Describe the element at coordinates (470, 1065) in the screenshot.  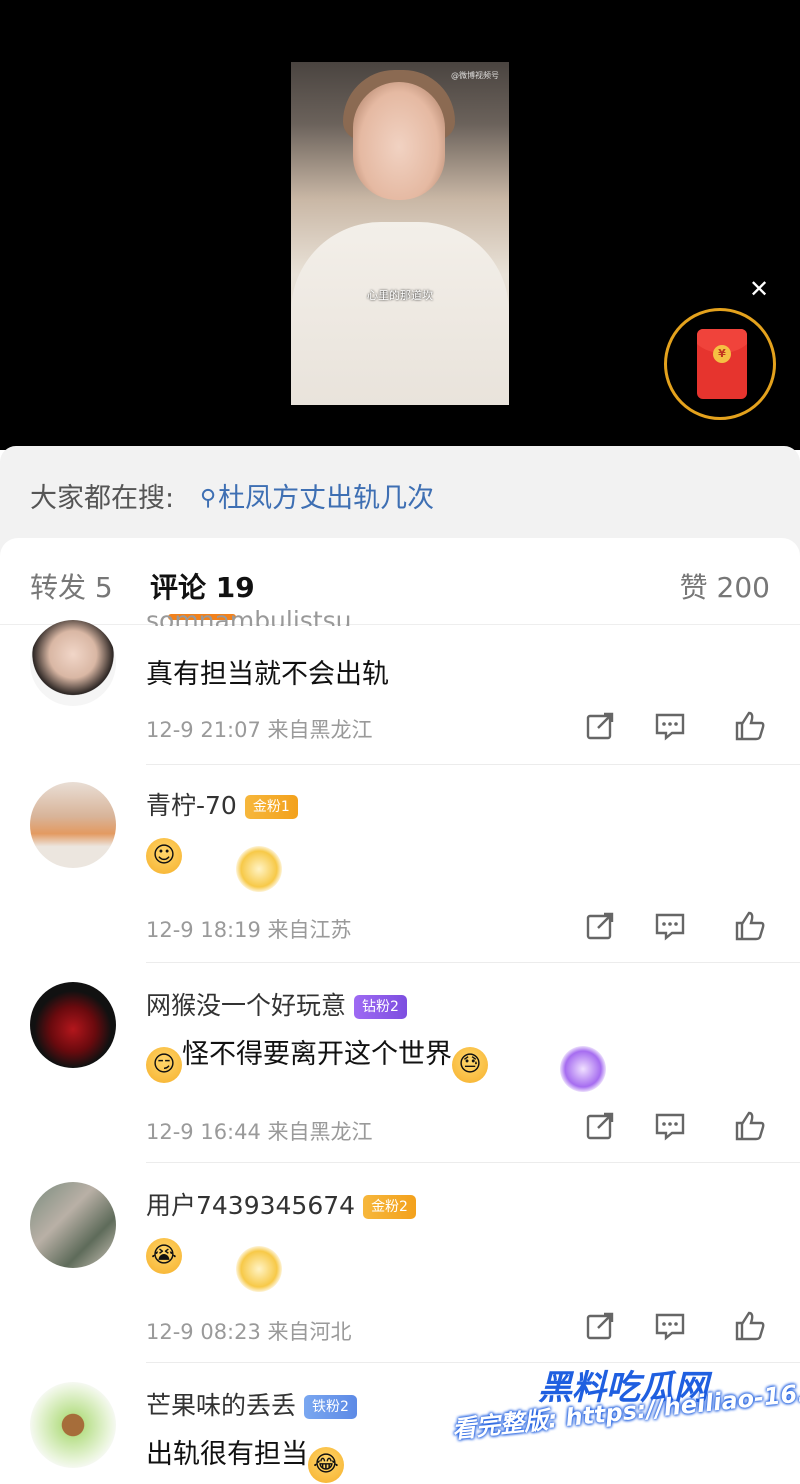
I see `sweat-emoji-icon: 😓` at that location.